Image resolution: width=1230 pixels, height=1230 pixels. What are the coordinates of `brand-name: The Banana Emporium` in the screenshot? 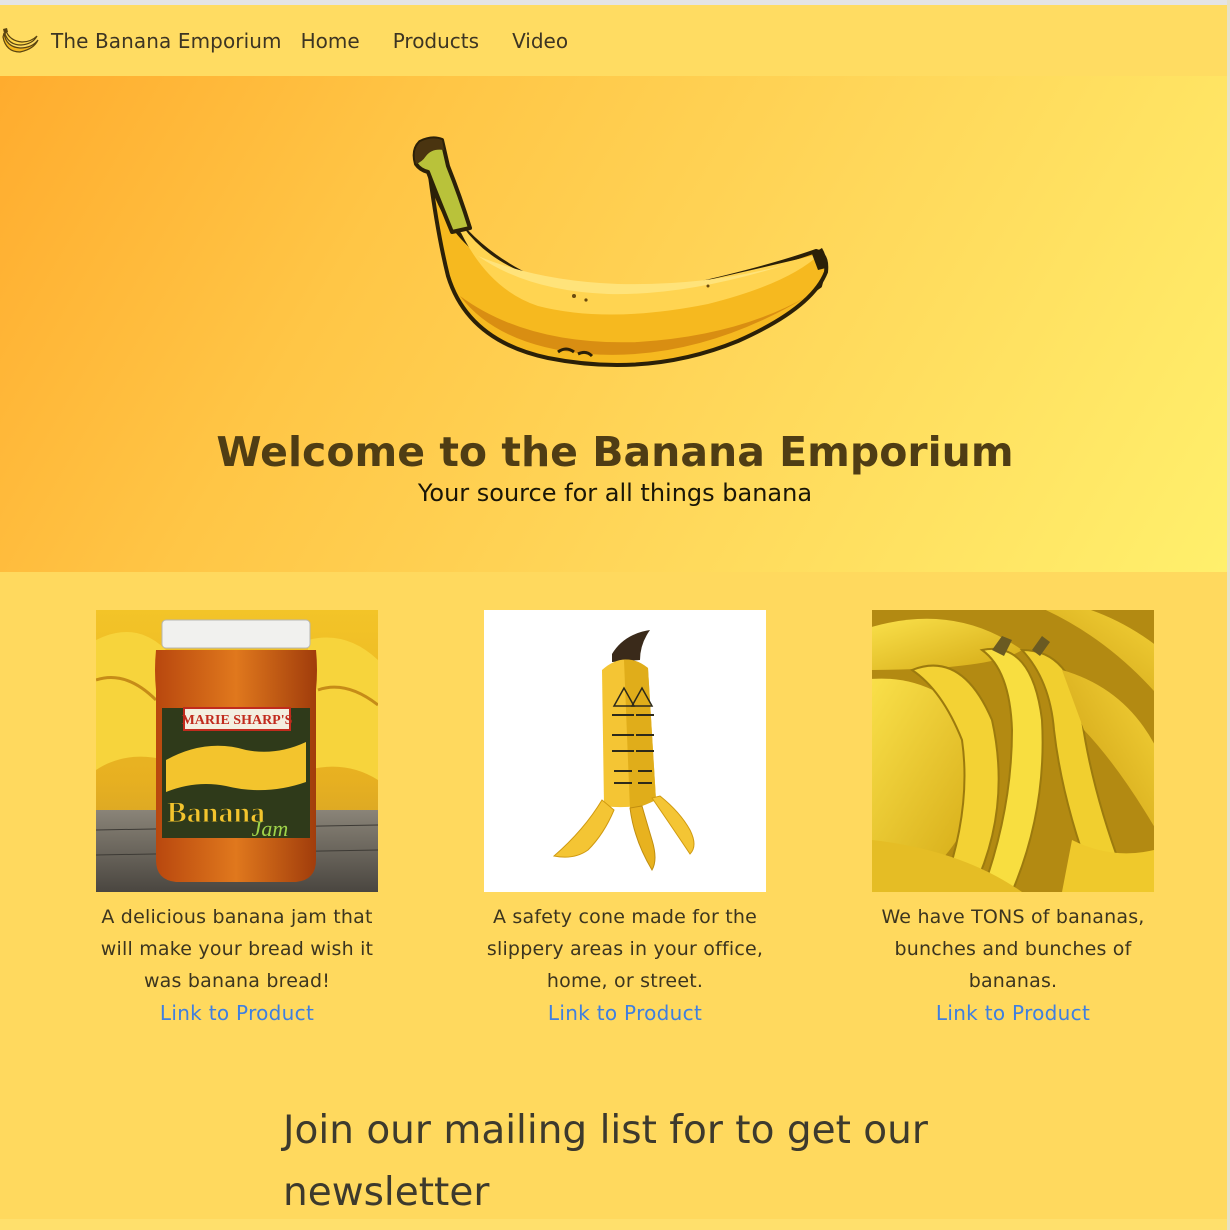 It's located at (166, 40).